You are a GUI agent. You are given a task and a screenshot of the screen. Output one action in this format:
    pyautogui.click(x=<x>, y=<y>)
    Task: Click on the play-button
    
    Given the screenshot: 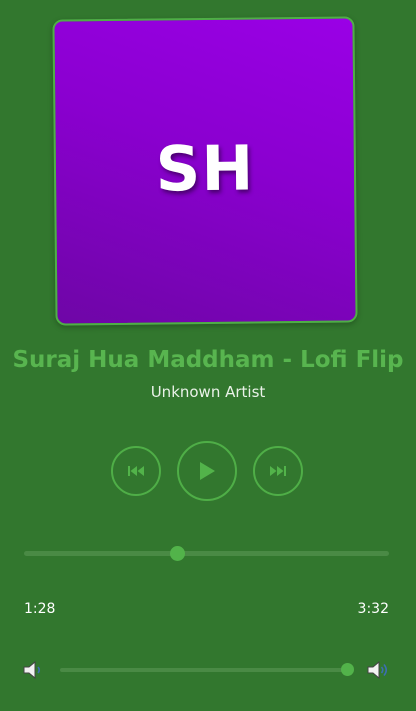 What is the action you would take?
    pyautogui.click(x=207, y=471)
    